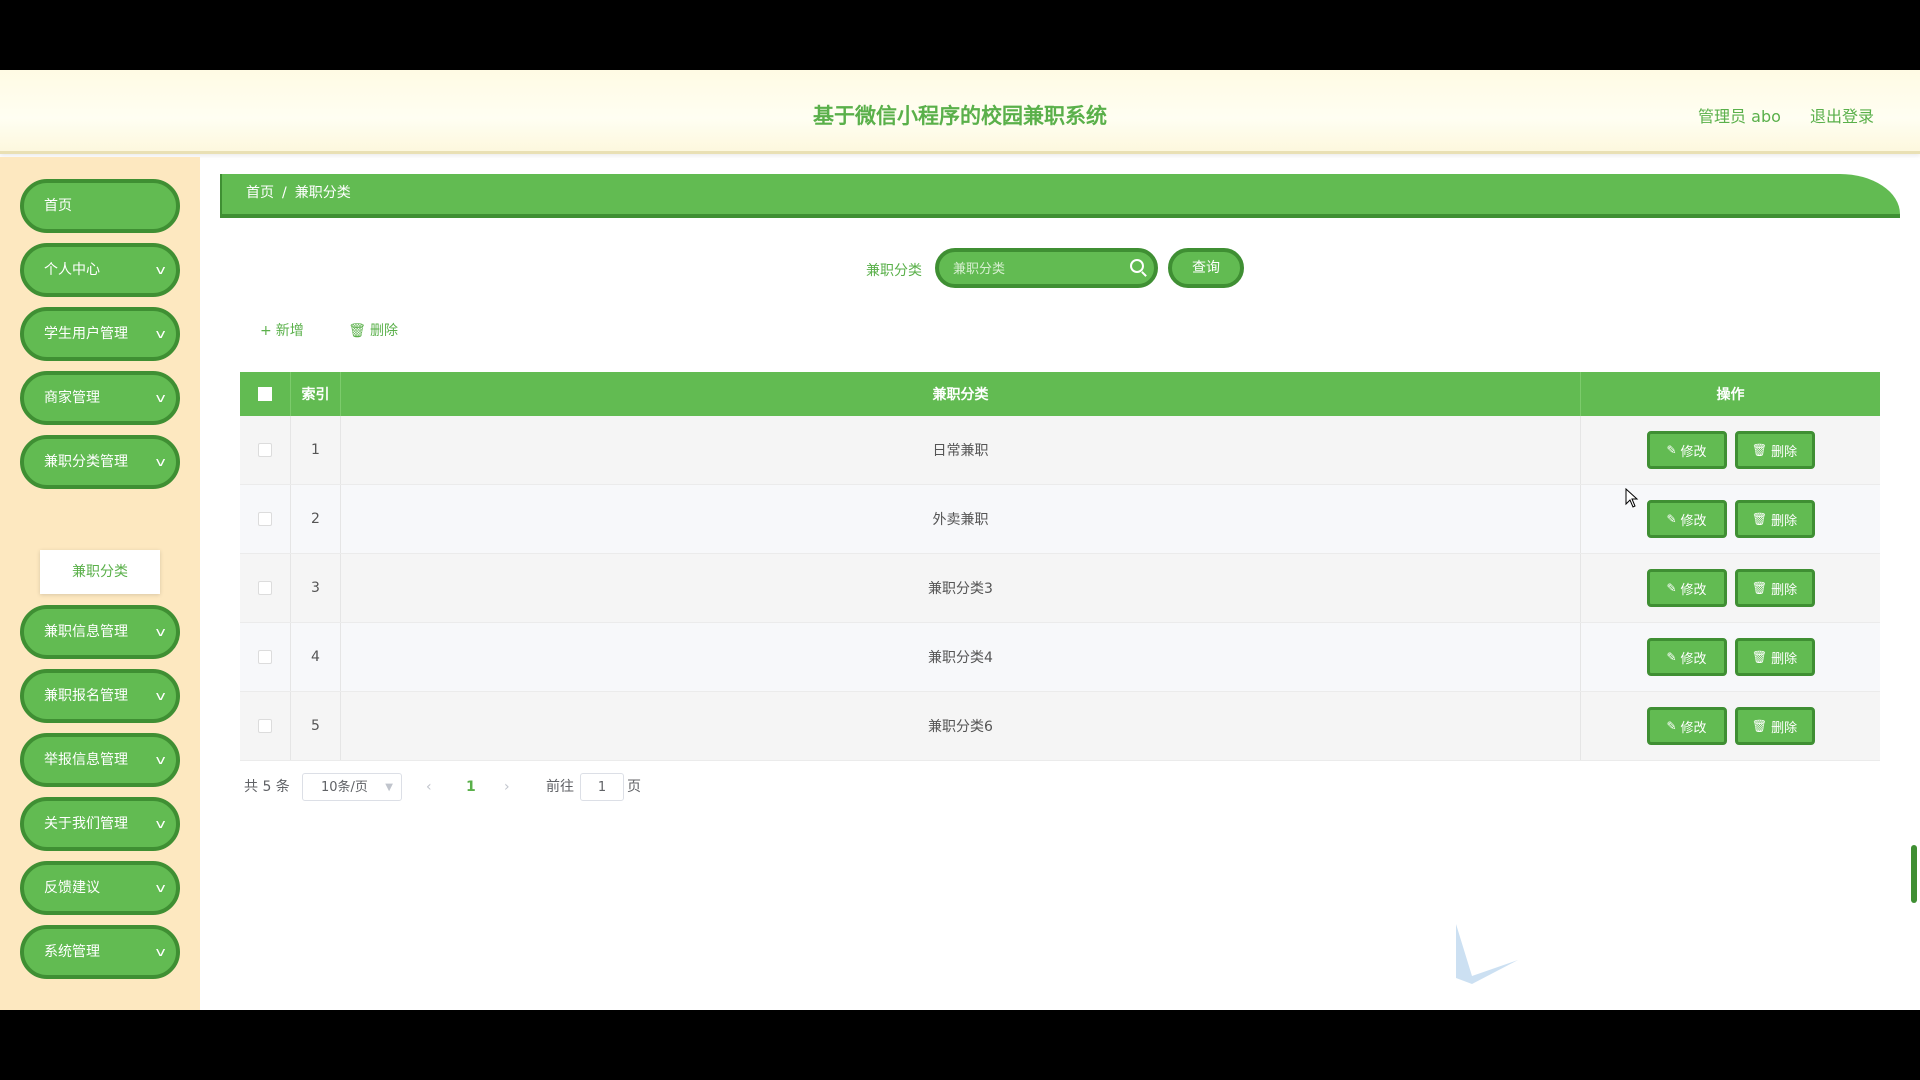  I want to click on submenu-item-job-category: 兼职分类, so click(100, 572).